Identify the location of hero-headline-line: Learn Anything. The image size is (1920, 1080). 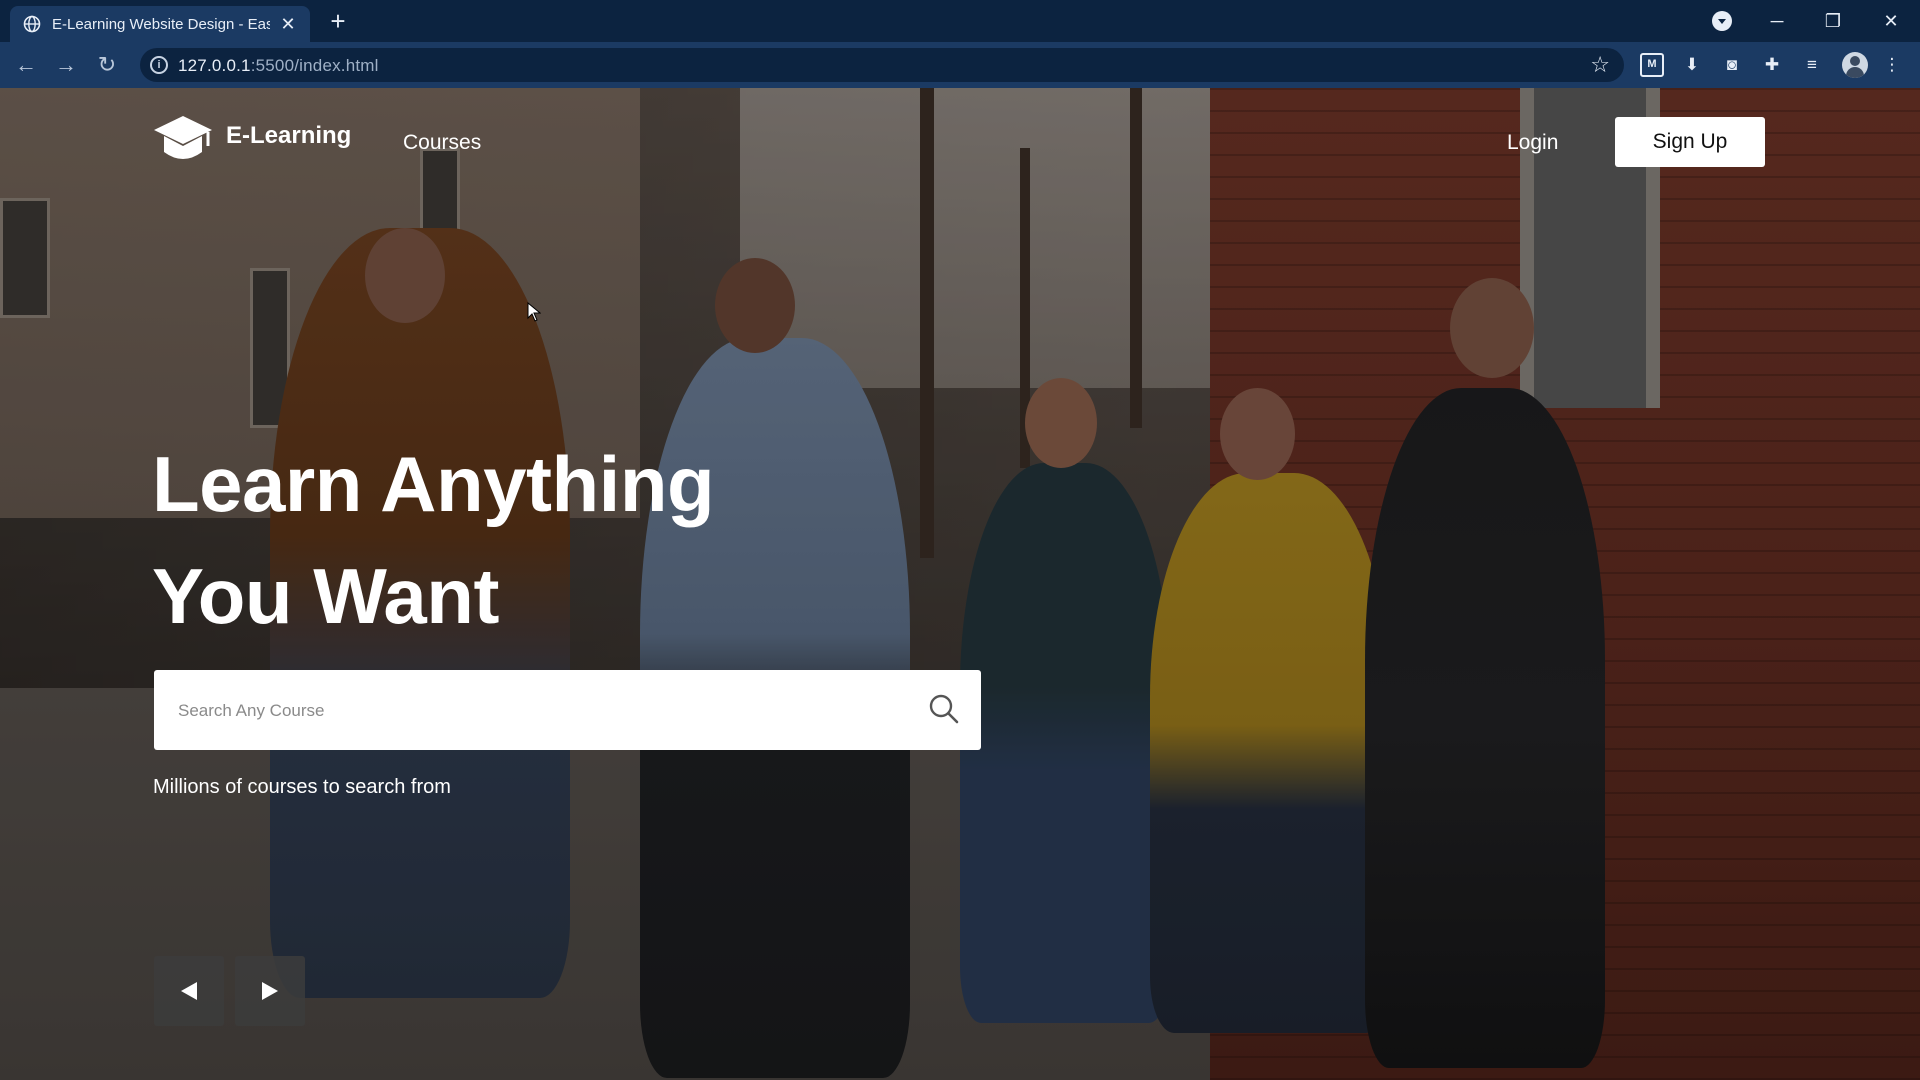
(433, 484).